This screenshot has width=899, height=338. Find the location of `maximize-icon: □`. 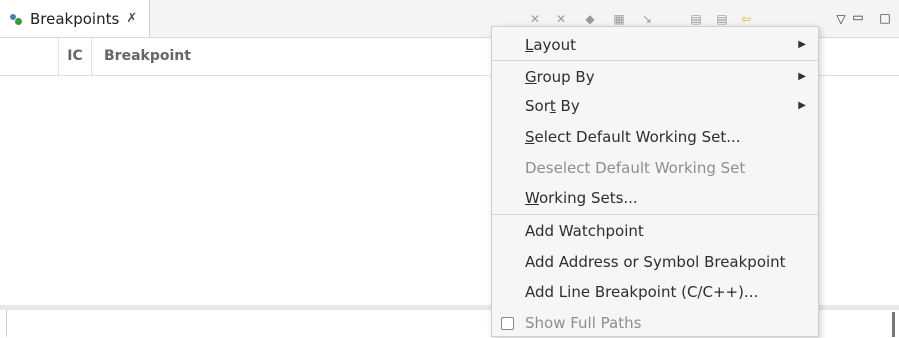

maximize-icon: □ is located at coordinates (885, 18).